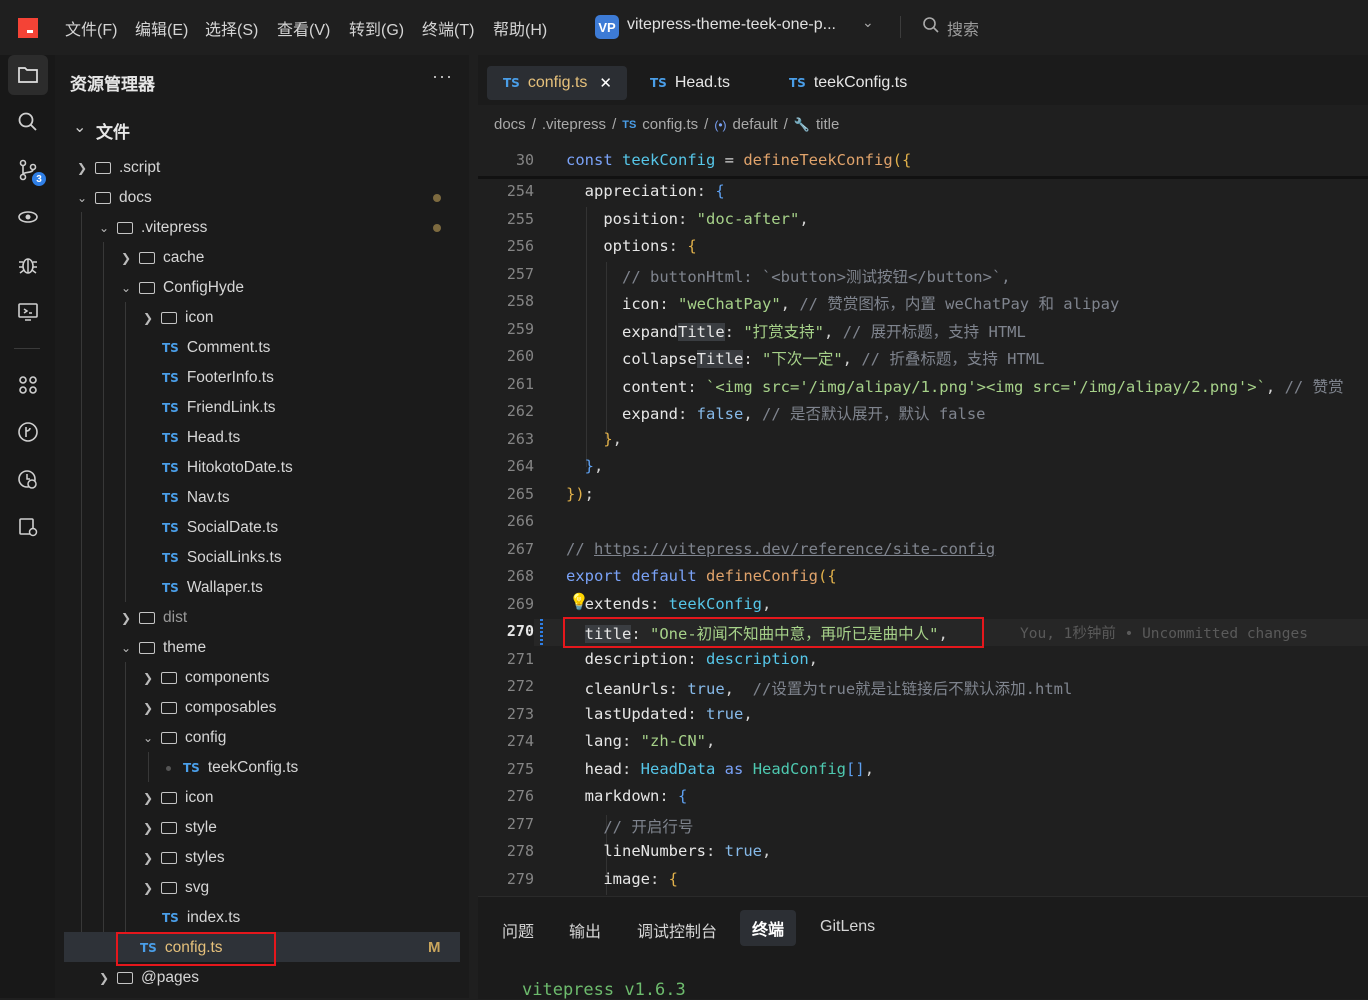 The width and height of the screenshot is (1368, 1000). I want to click on lightbulb-icon: 💡, so click(579, 602).